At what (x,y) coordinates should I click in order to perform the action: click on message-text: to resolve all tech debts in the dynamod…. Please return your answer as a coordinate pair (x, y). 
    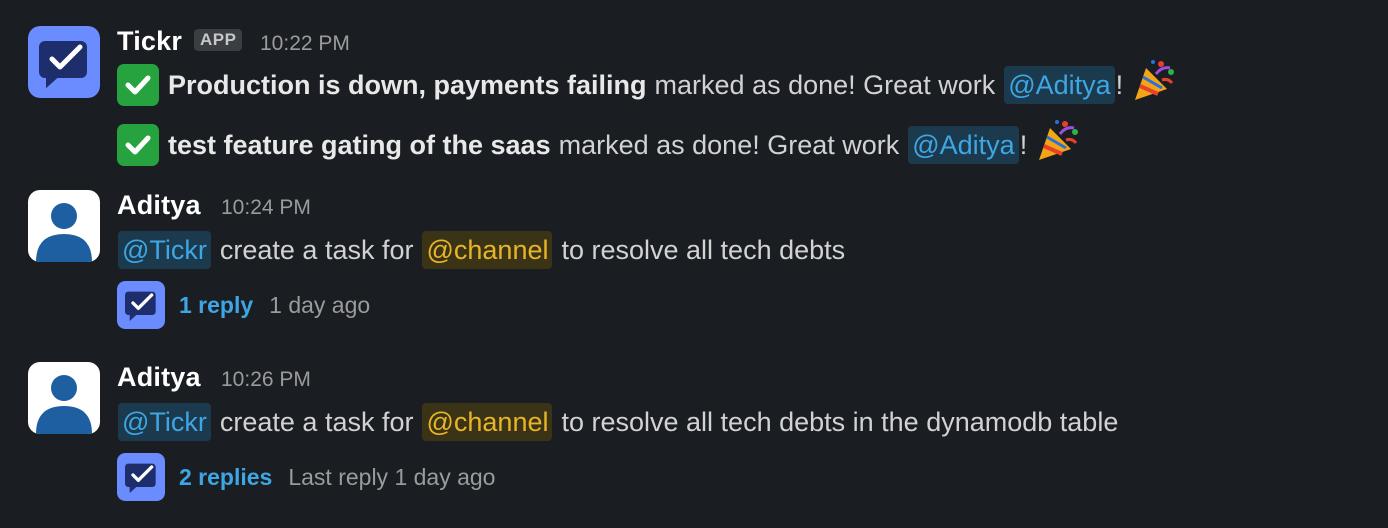
    Looking at the image, I should click on (840, 422).